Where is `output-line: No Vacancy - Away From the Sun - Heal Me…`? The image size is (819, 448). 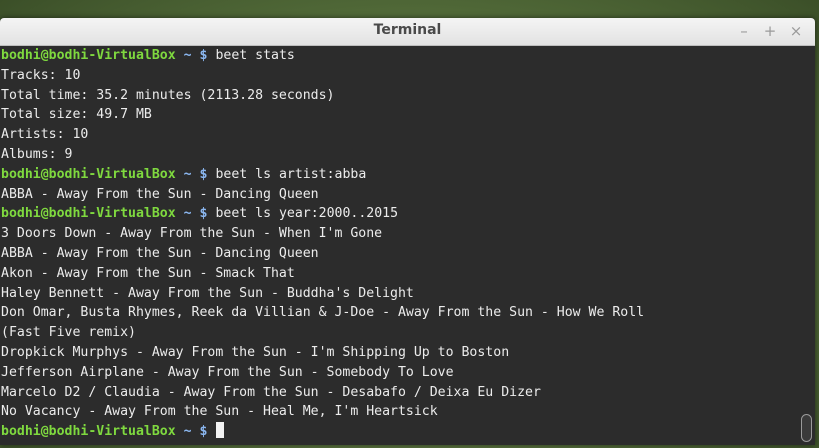
output-line: No Vacancy - Away From the Sun - Heal Me… is located at coordinates (219, 412).